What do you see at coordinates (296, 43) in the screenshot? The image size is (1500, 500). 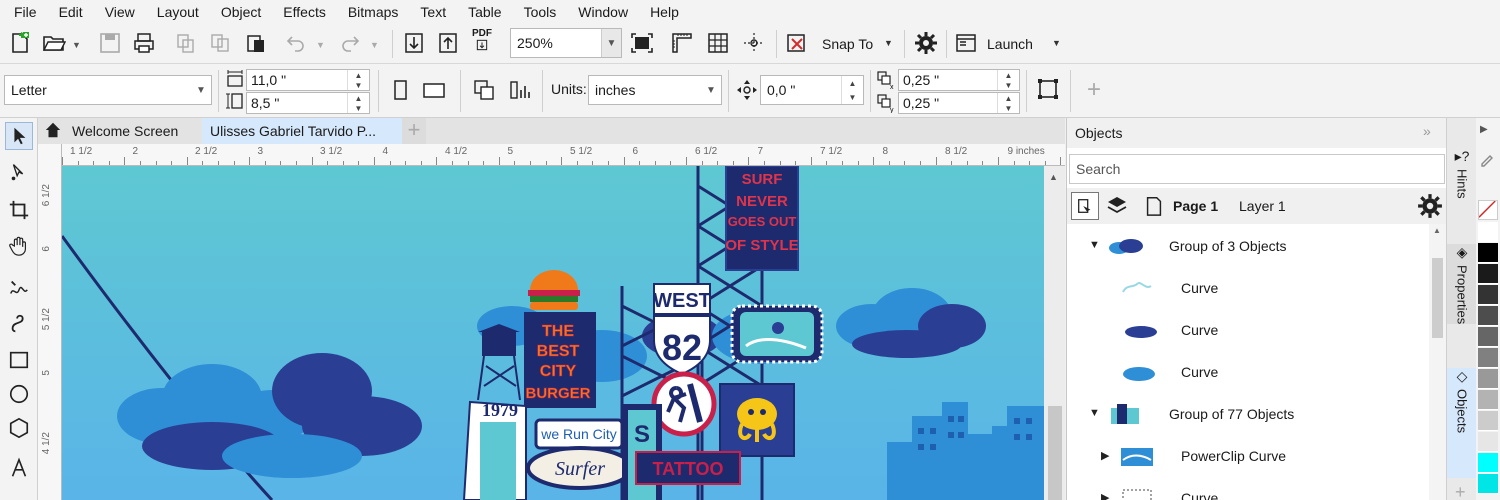 I see `undo-icon` at bounding box center [296, 43].